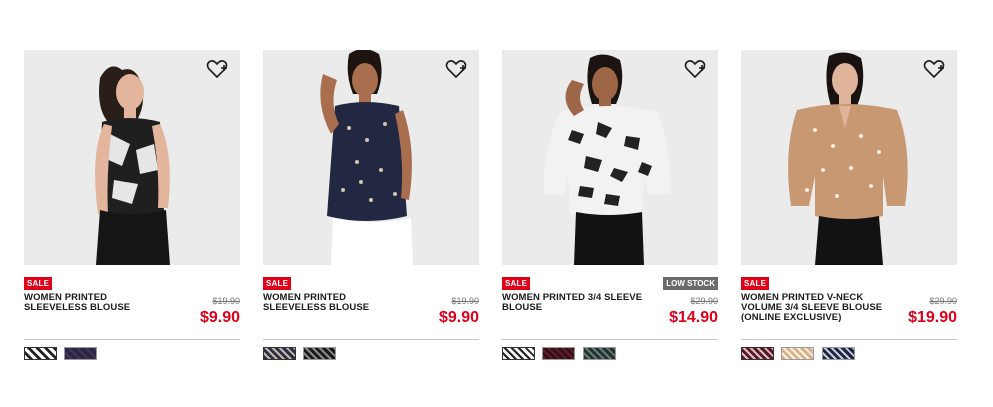  What do you see at coordinates (576, 303) in the screenshot?
I see `product-name: WOMEN PRINTED 3/4 SLEEVE BLOUSE` at bounding box center [576, 303].